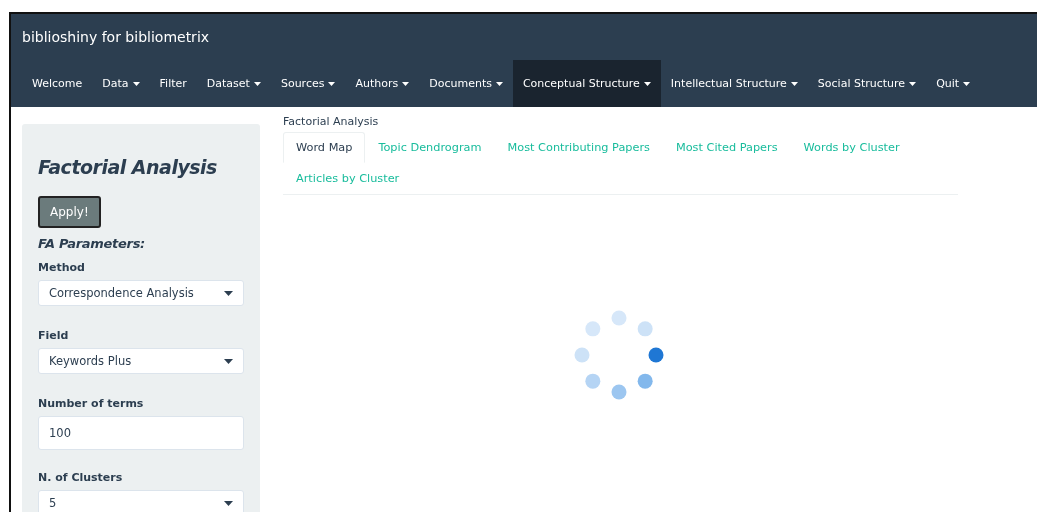  Describe the element at coordinates (116, 37) in the screenshot. I see `window-title: biblioshiny for bibliometrix` at that location.